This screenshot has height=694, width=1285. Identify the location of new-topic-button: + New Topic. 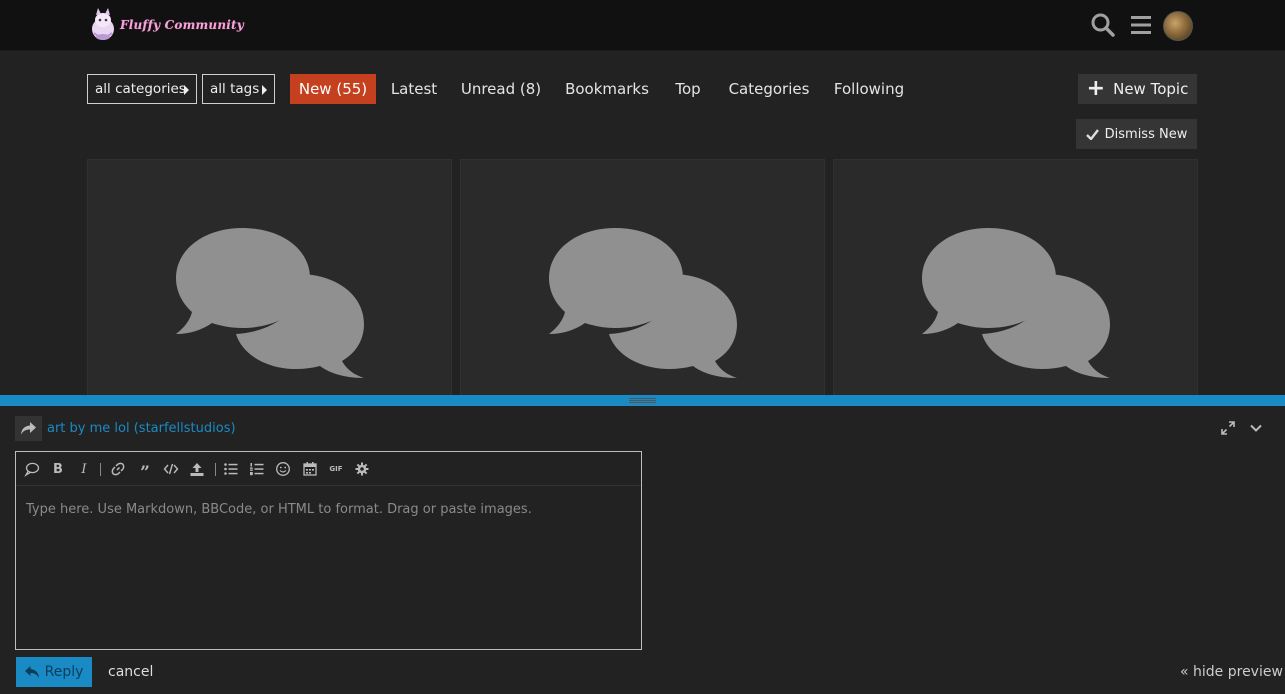
(1137, 89).